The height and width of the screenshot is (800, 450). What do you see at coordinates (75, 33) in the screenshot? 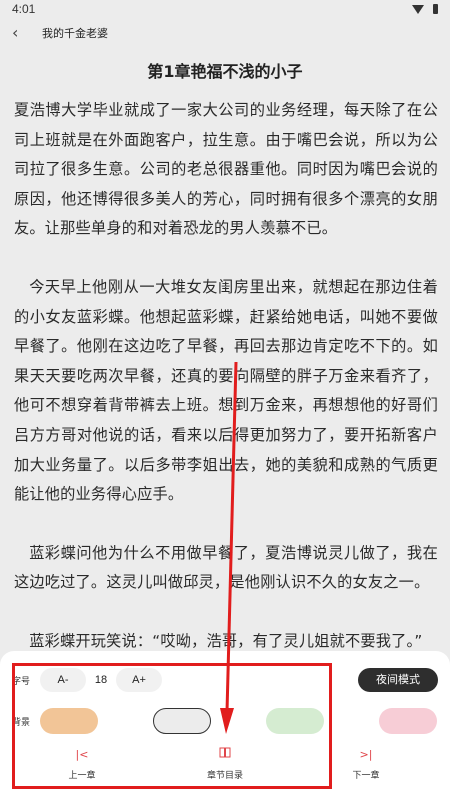
I see `book-title: 我的千金老婆` at bounding box center [75, 33].